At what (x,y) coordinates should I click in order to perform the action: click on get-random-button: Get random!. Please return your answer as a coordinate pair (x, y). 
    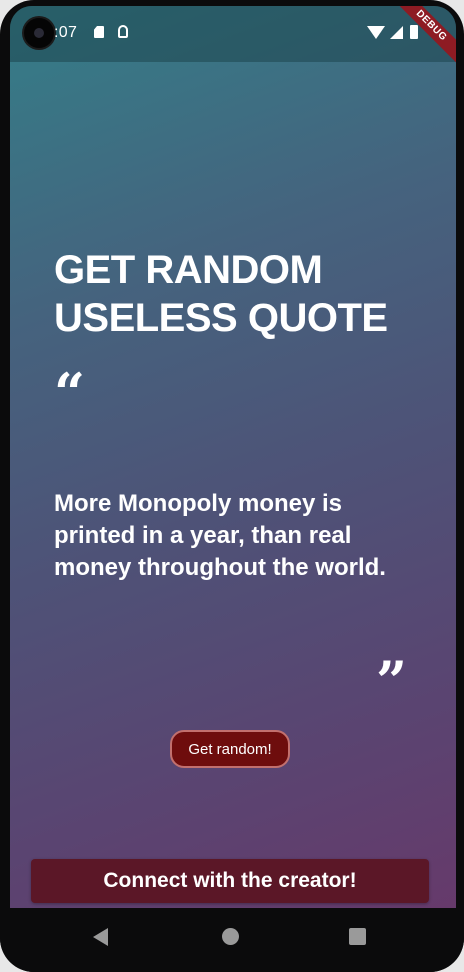
    Looking at the image, I should click on (230, 749).